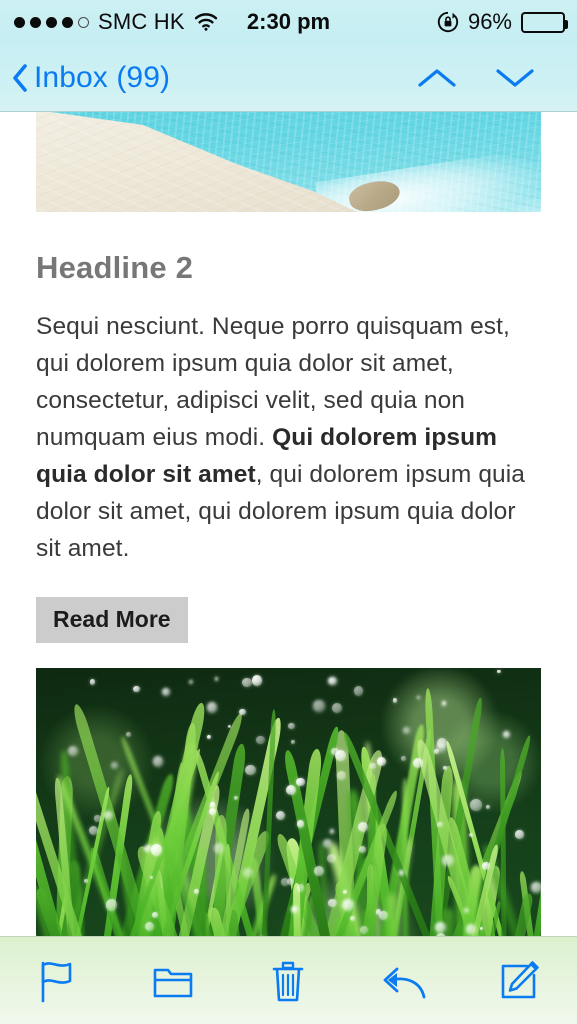 The width and height of the screenshot is (577, 1024). What do you see at coordinates (288, 22) in the screenshot?
I see `status-bar: SMC HK 2:30 pm 96%` at bounding box center [288, 22].